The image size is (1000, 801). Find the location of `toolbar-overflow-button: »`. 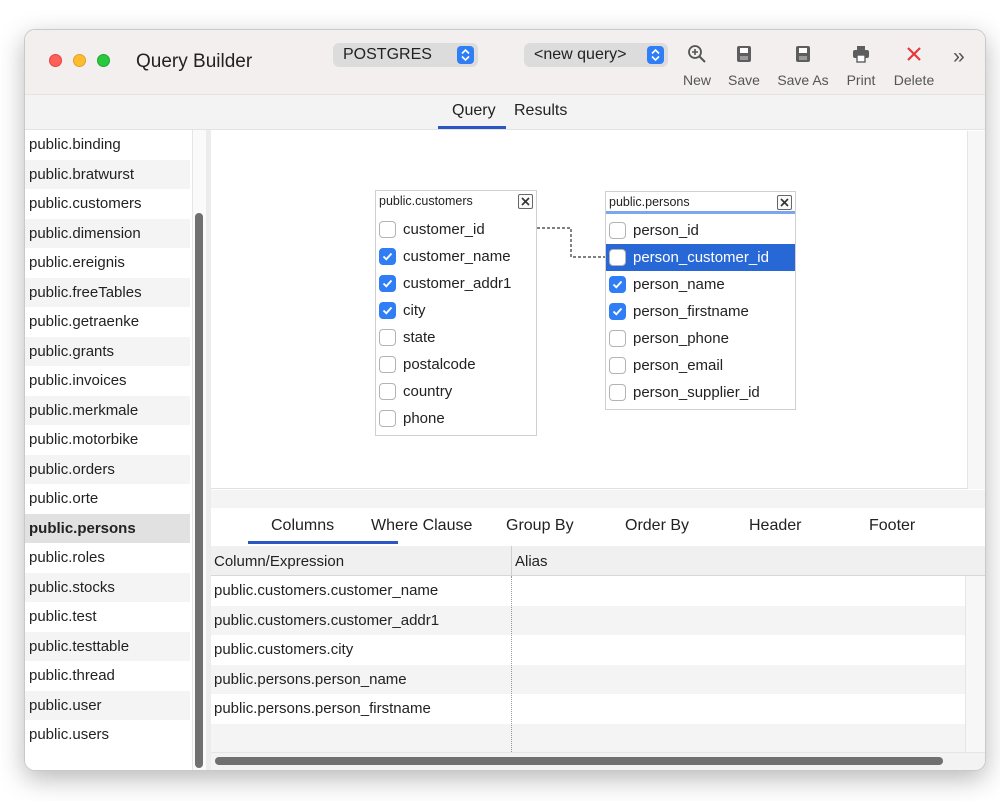

toolbar-overflow-button: » is located at coordinates (959, 57).